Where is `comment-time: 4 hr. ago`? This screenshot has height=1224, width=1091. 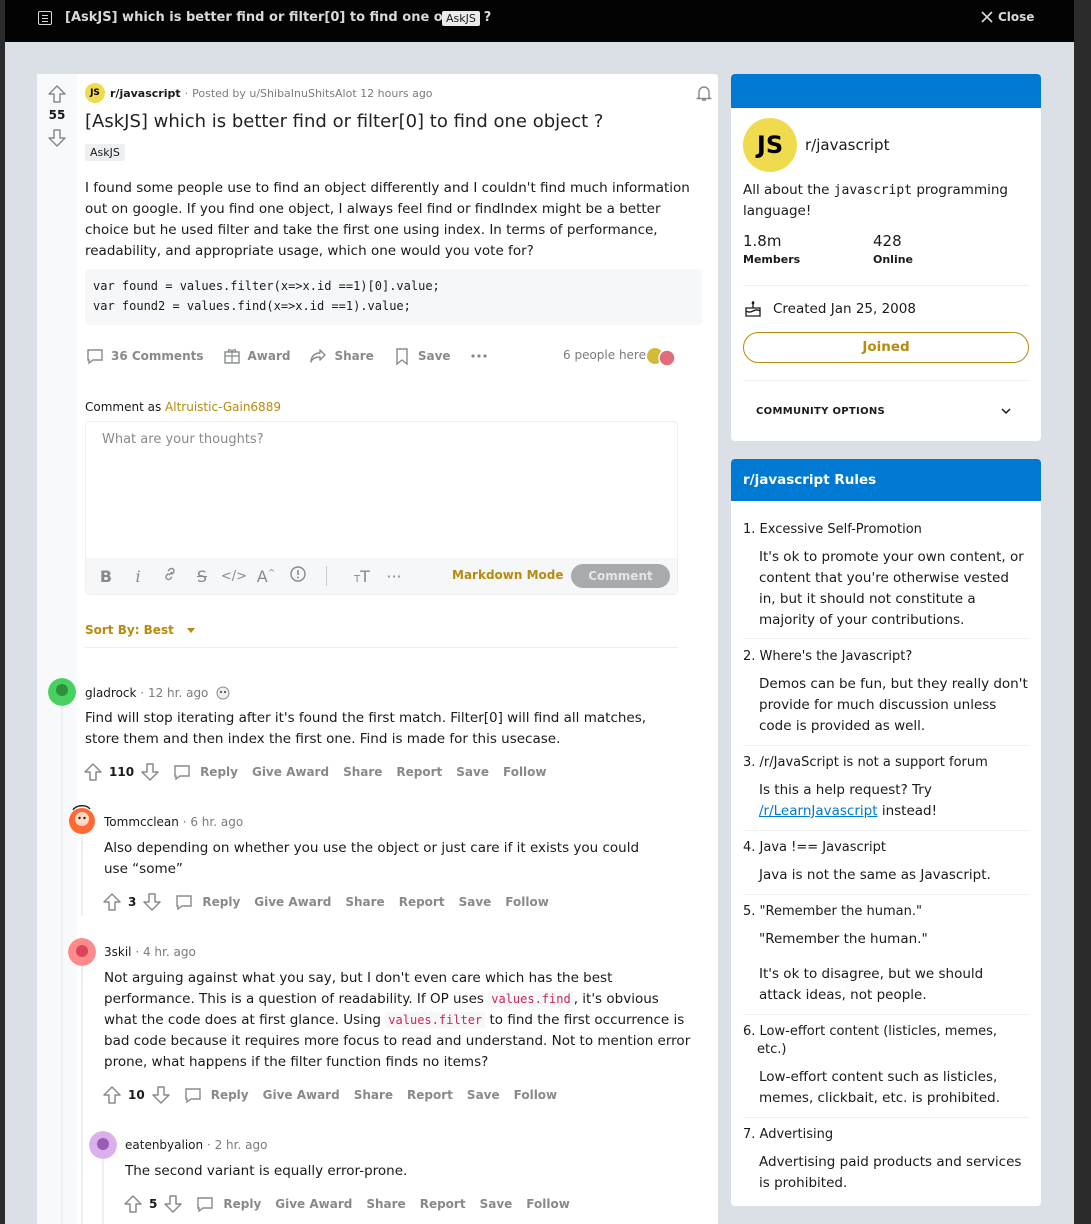
comment-time: 4 hr. ago is located at coordinates (169, 952).